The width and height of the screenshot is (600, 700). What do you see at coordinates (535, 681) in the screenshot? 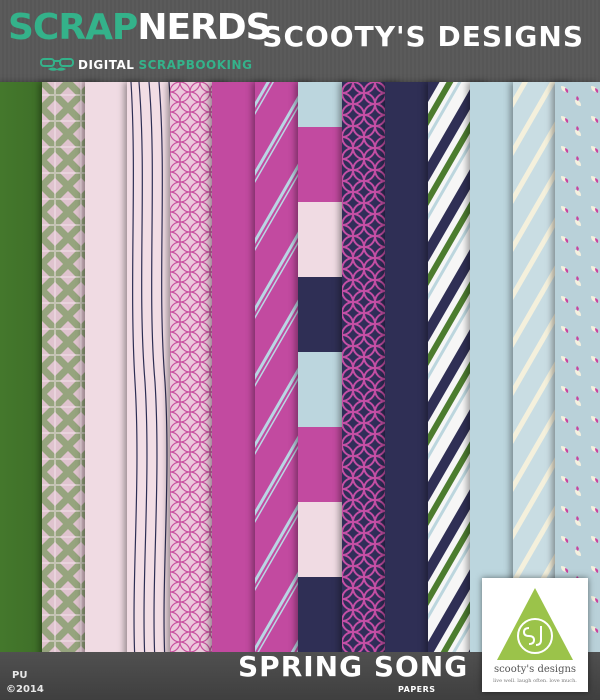
I see `badge-motto: live well. laugh often. love much.` at bounding box center [535, 681].